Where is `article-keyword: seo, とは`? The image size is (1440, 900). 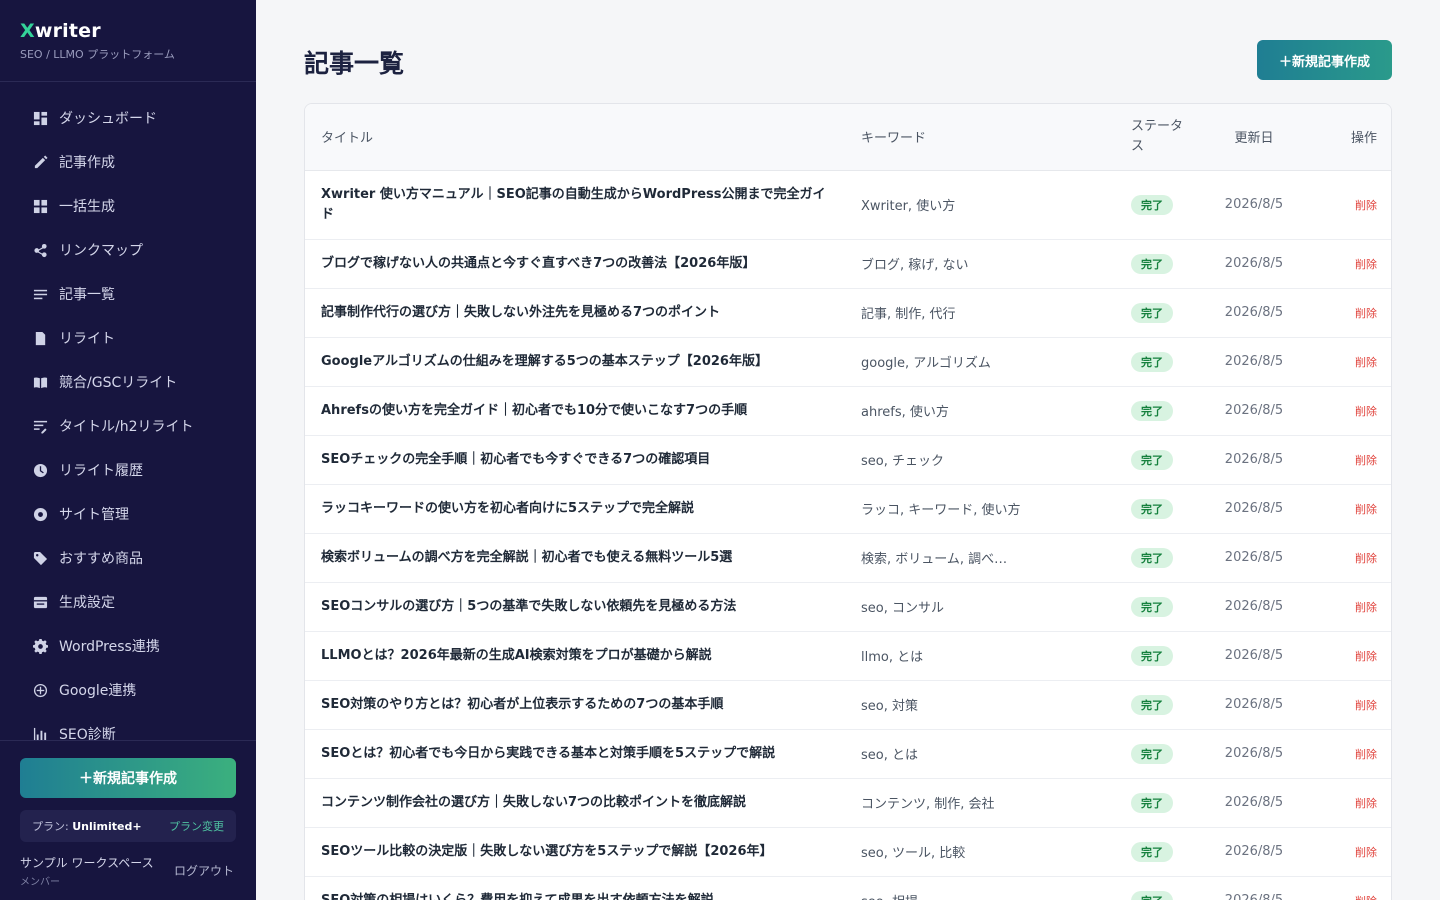 article-keyword: seo, とは is located at coordinates (889, 755).